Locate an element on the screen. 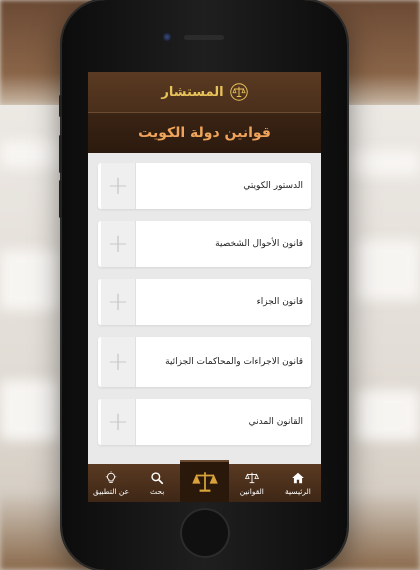 This screenshot has height=570, width=420. tab-about: عن التطبيق is located at coordinates (111, 483).